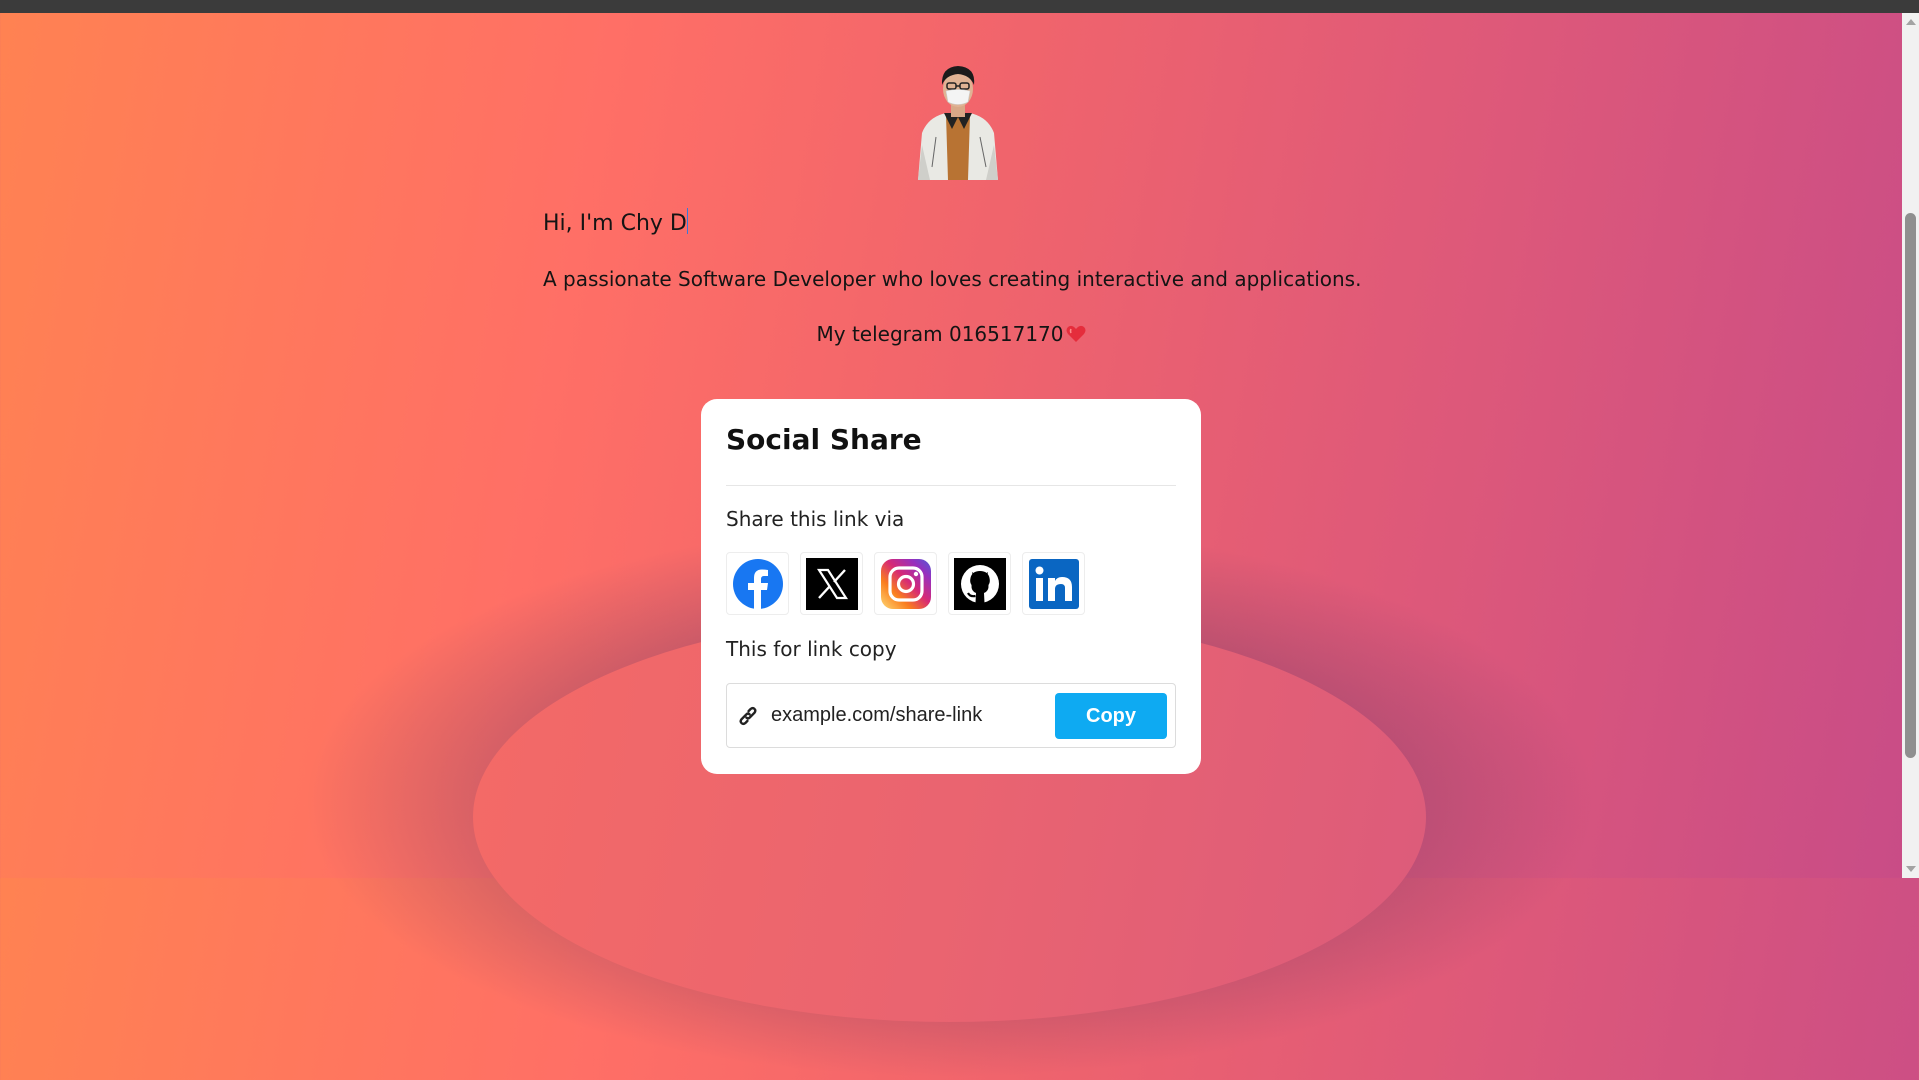 The height and width of the screenshot is (1080, 1919). I want to click on share-icons-row, so click(905, 584).